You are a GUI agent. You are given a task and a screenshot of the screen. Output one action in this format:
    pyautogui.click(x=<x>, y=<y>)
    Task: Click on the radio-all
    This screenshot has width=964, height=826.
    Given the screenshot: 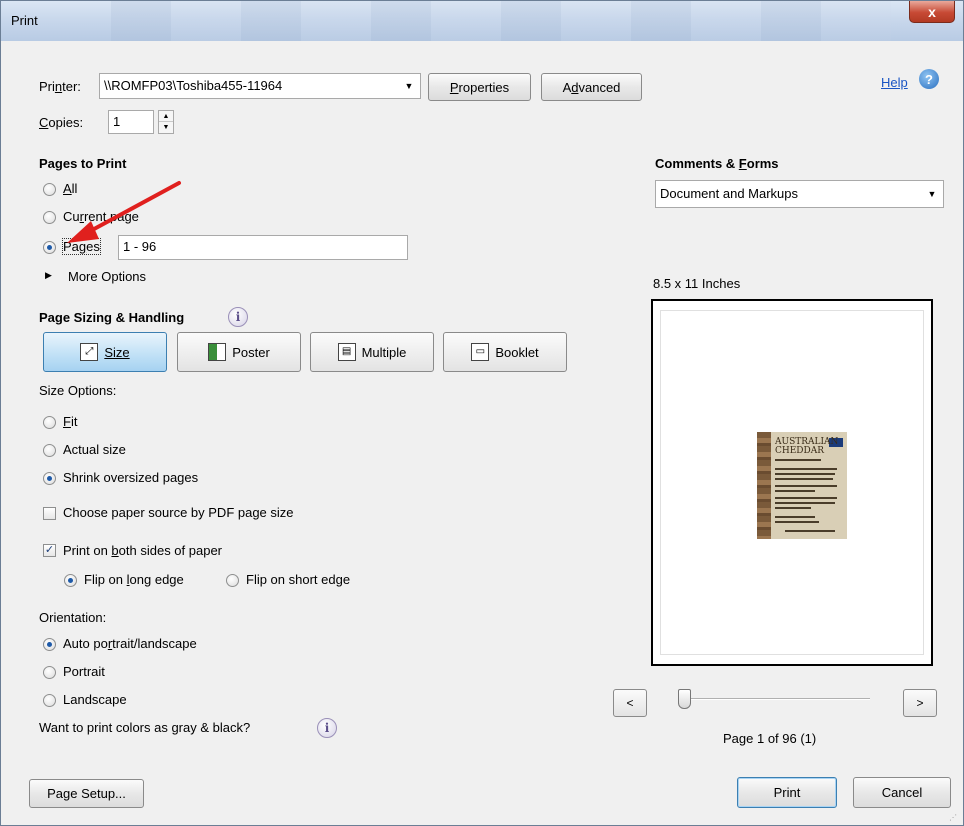 What is the action you would take?
    pyautogui.click(x=49, y=189)
    